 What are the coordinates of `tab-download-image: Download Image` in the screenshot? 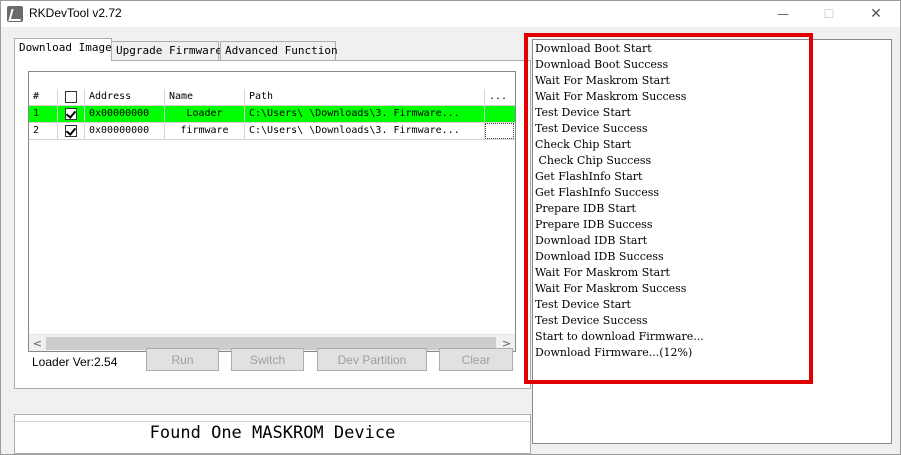 It's located at (63, 49).